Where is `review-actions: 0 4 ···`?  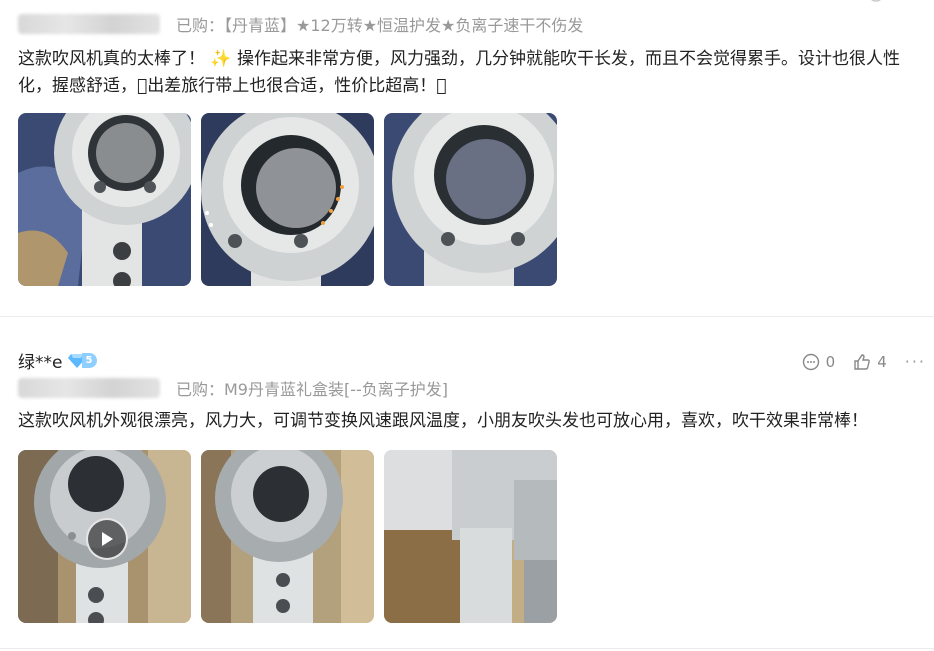 review-actions: 0 4 ··· is located at coordinates (855, 361).